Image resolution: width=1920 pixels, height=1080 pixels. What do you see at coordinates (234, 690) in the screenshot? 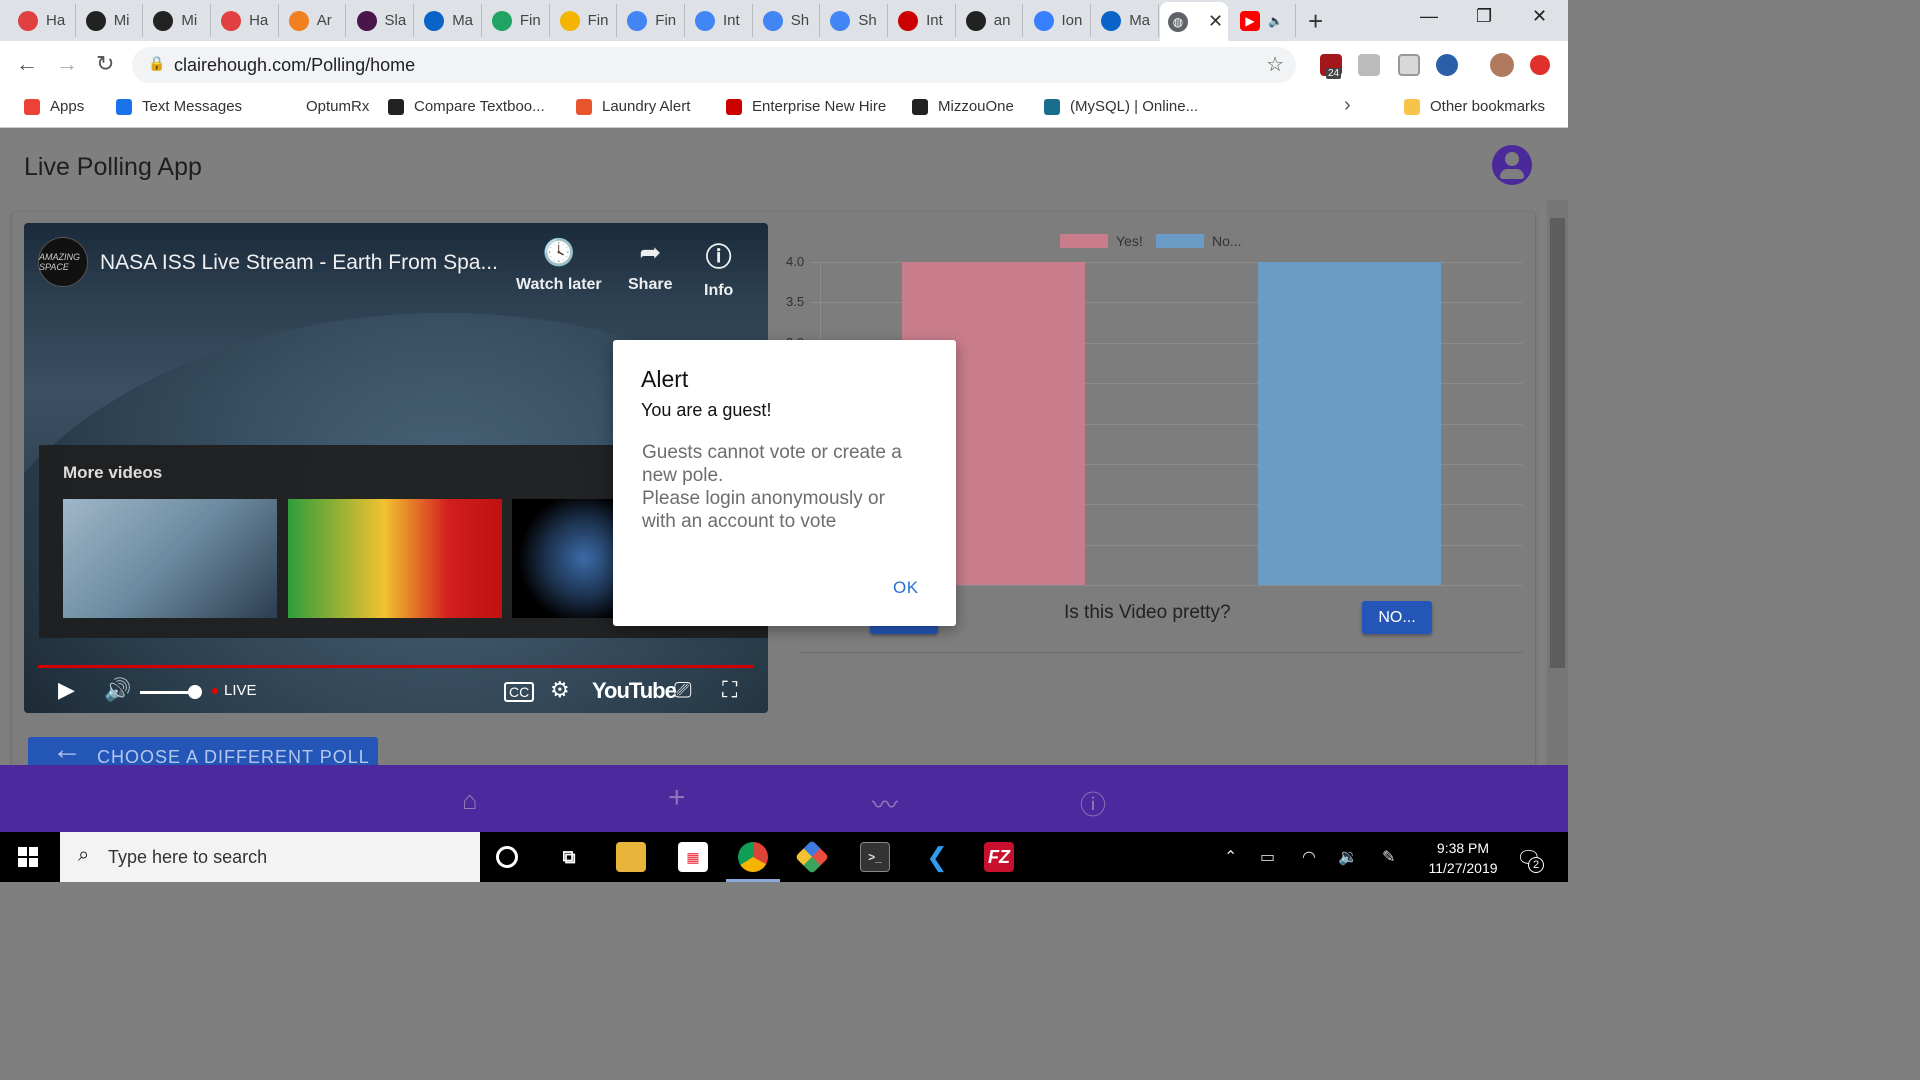
I see `live-indicator: LIVE` at bounding box center [234, 690].